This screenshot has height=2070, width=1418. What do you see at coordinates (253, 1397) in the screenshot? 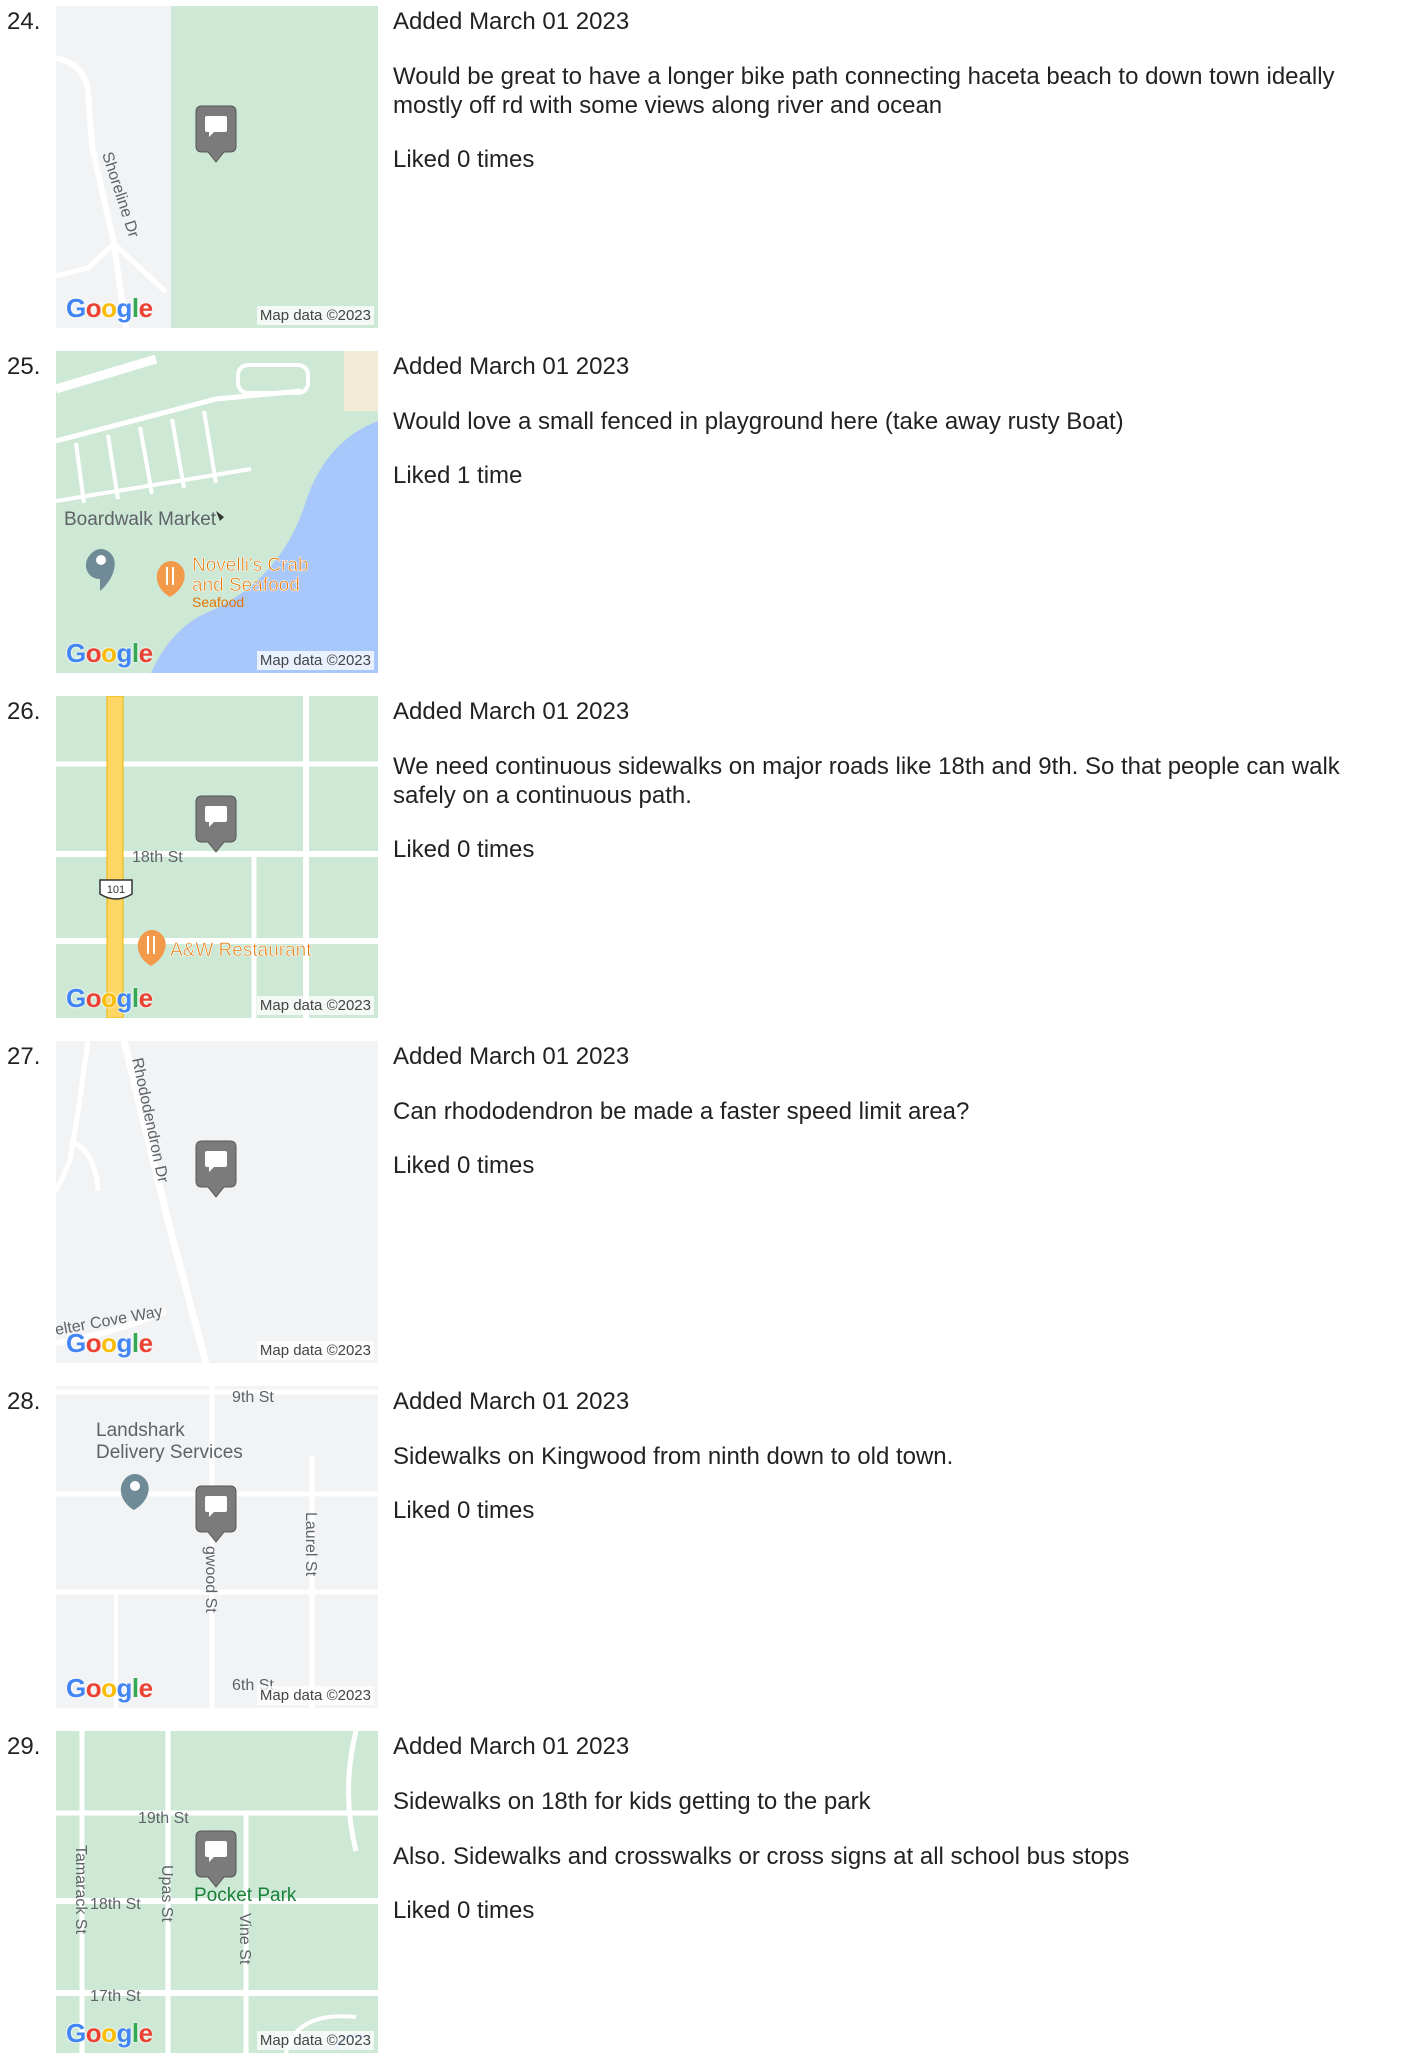
I see `map-label: 9th St` at bounding box center [253, 1397].